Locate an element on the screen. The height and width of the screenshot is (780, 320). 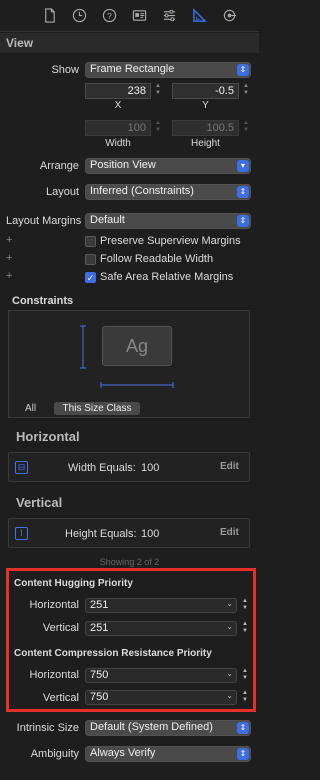
show-popup: Frame Rectangle ⇕ is located at coordinates (168, 70).